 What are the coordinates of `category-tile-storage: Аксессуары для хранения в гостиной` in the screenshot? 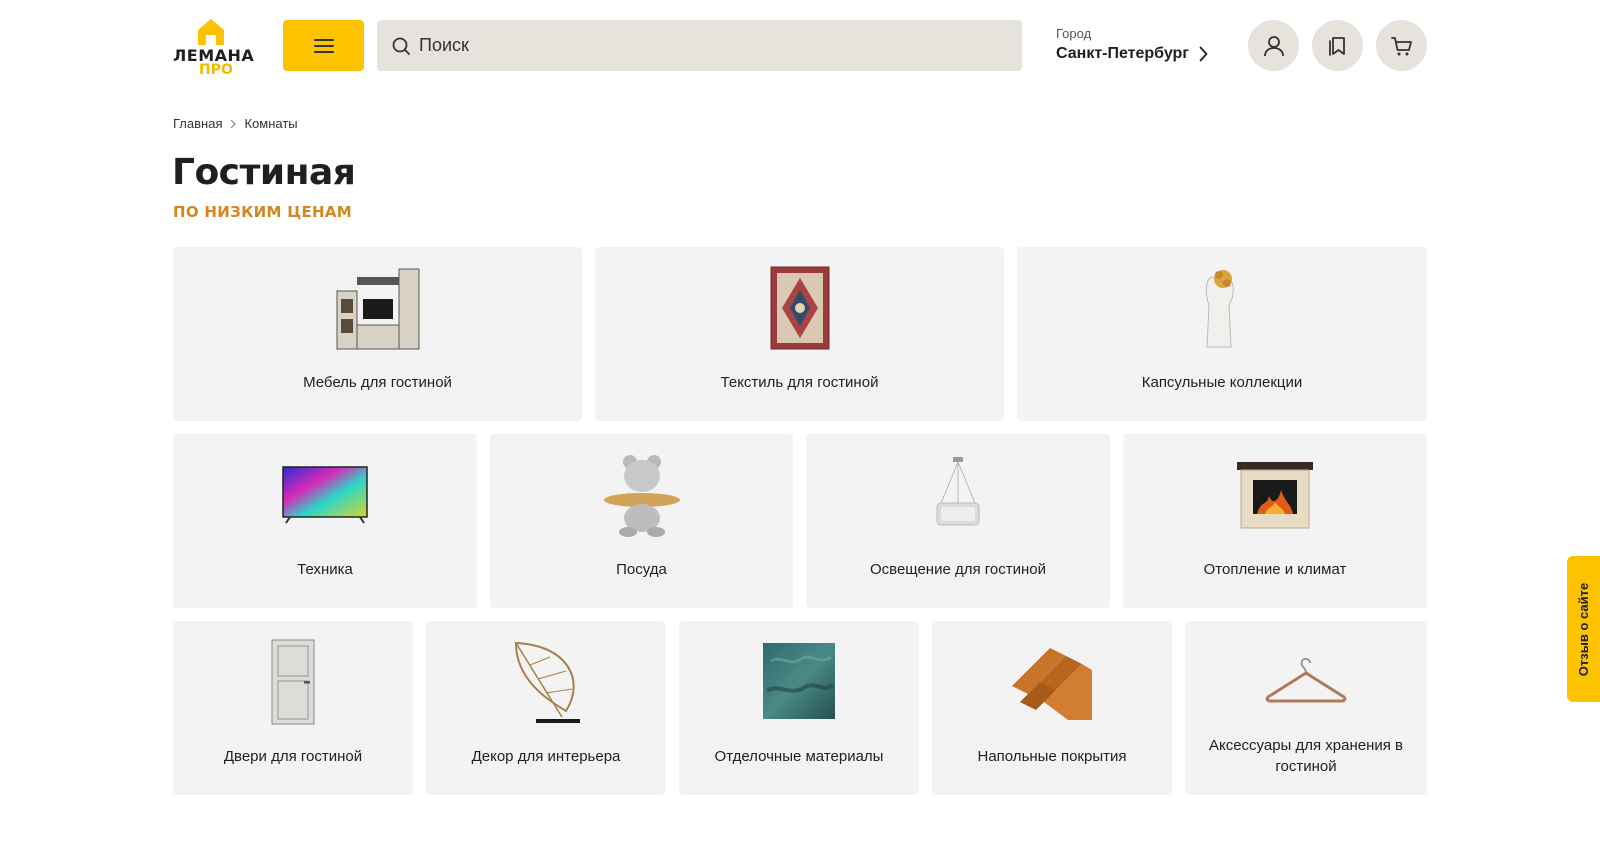 It's located at (1306, 708).